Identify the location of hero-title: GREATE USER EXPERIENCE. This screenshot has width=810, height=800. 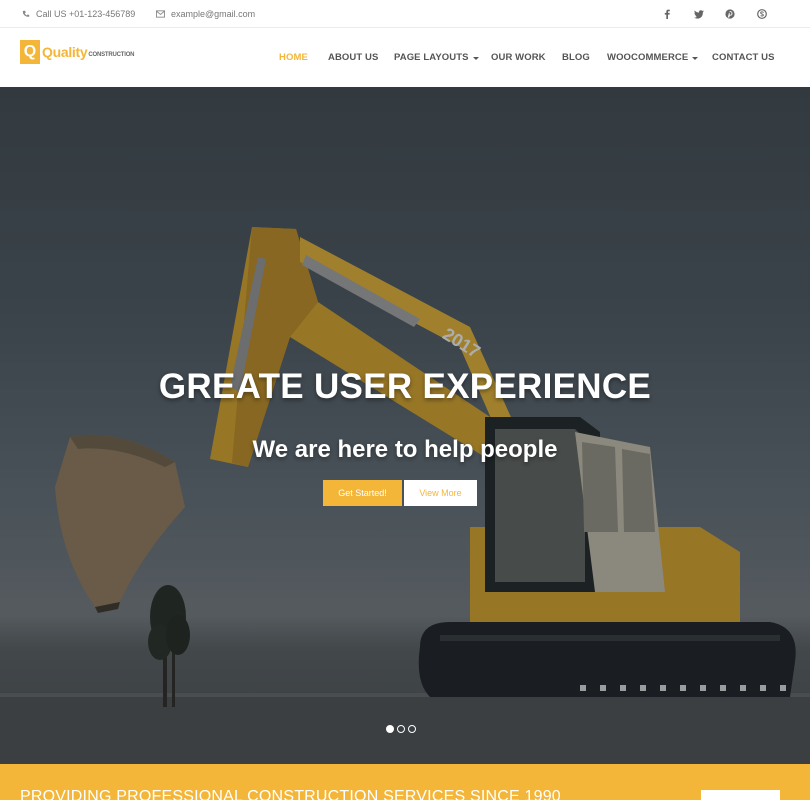
(405, 386).